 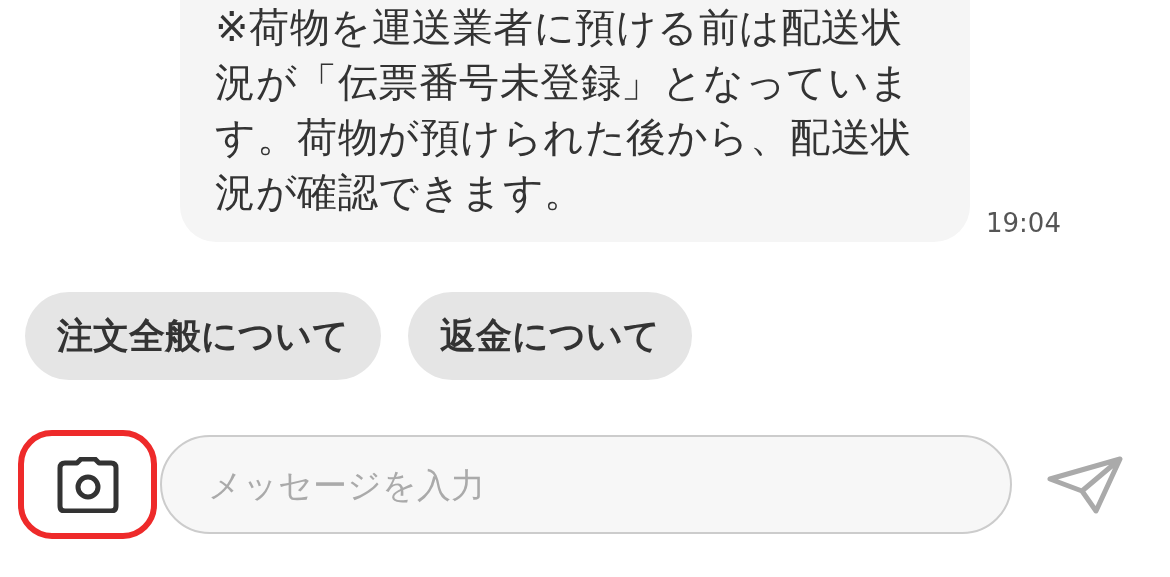 I want to click on send-icon, so click(x=1085, y=484).